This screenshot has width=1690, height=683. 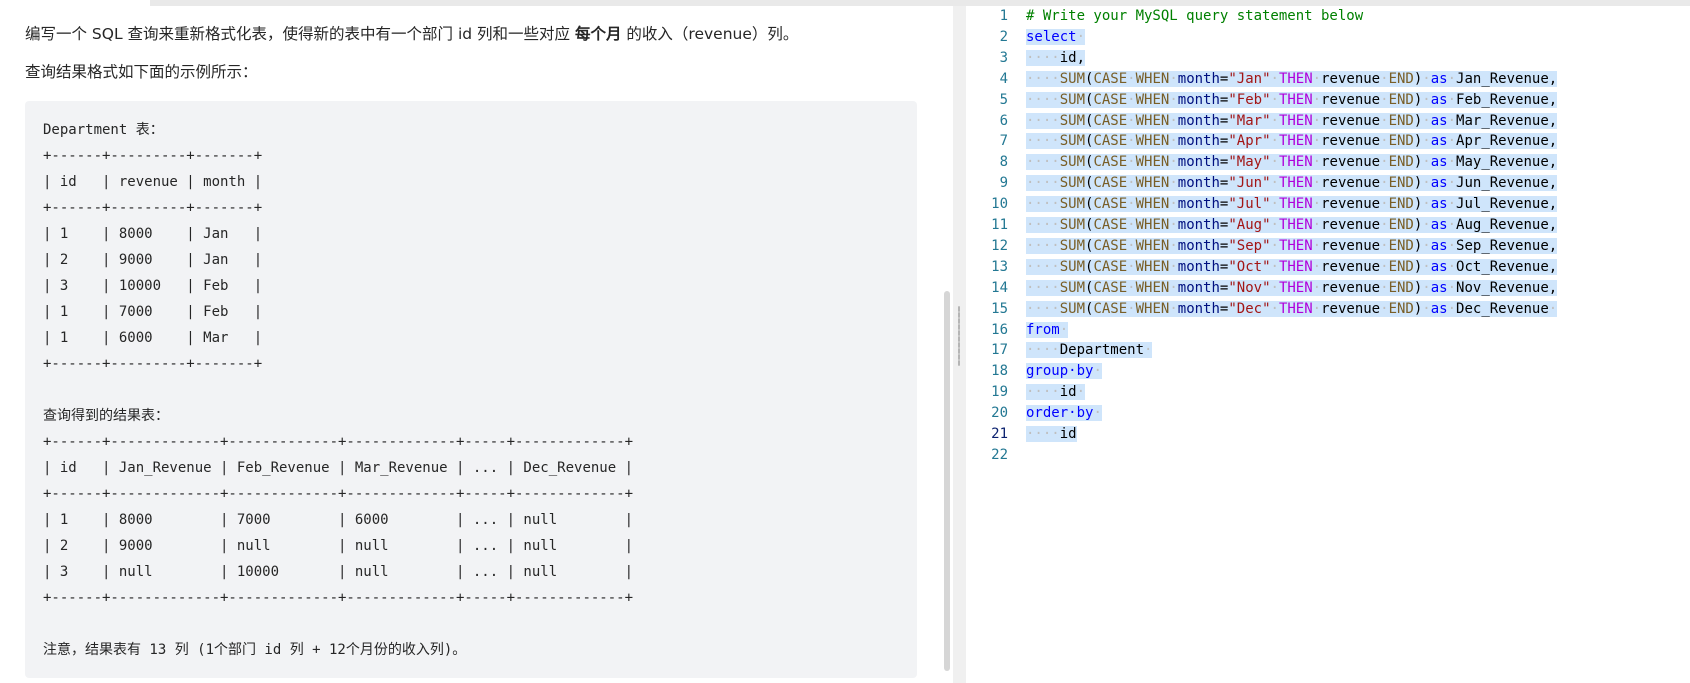 I want to click on line-number: 10, so click(x=999, y=204).